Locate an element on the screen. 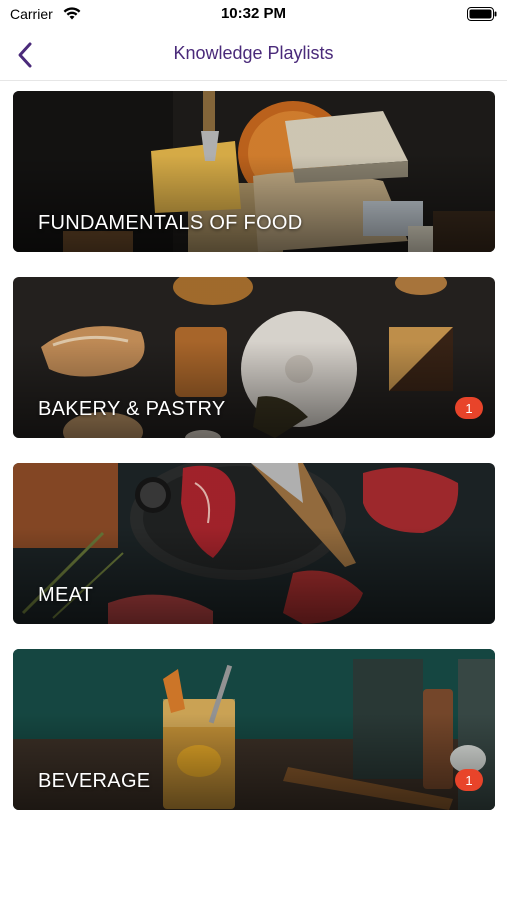  playlist-title: BEVERAGE is located at coordinates (94, 781).